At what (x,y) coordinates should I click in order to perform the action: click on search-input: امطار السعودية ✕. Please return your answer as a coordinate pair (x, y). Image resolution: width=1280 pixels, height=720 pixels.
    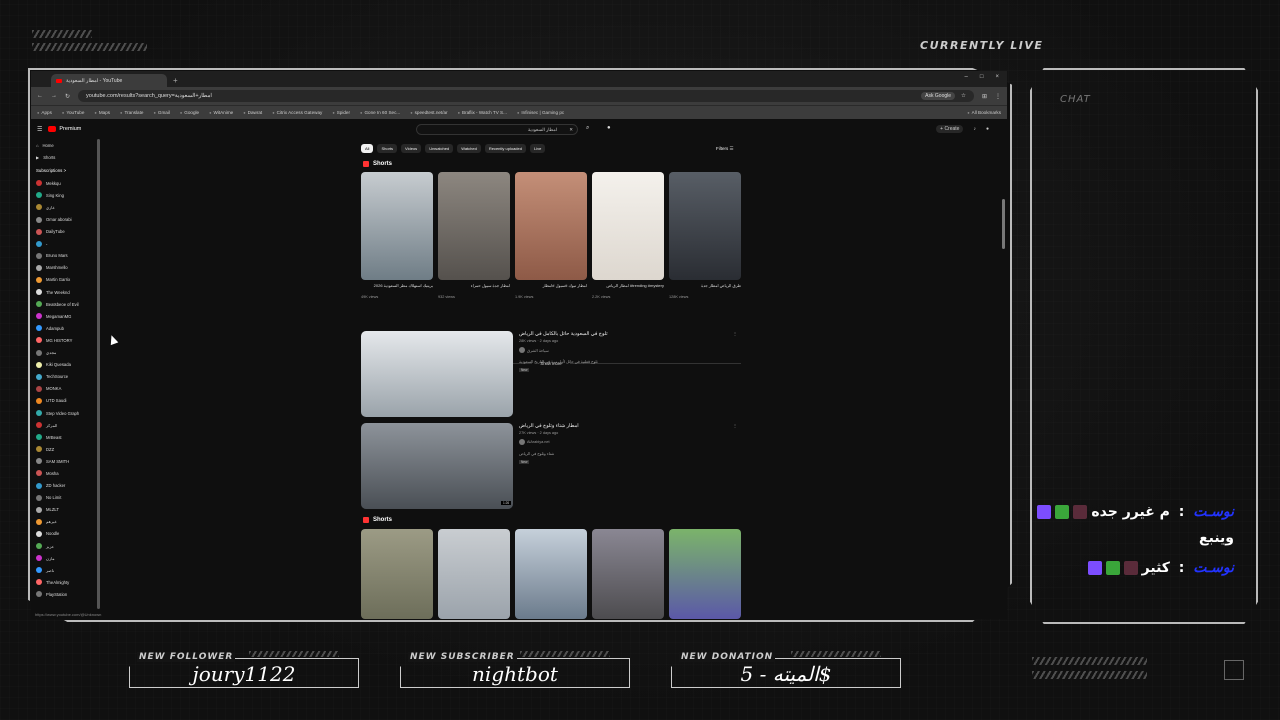
    Looking at the image, I should click on (497, 129).